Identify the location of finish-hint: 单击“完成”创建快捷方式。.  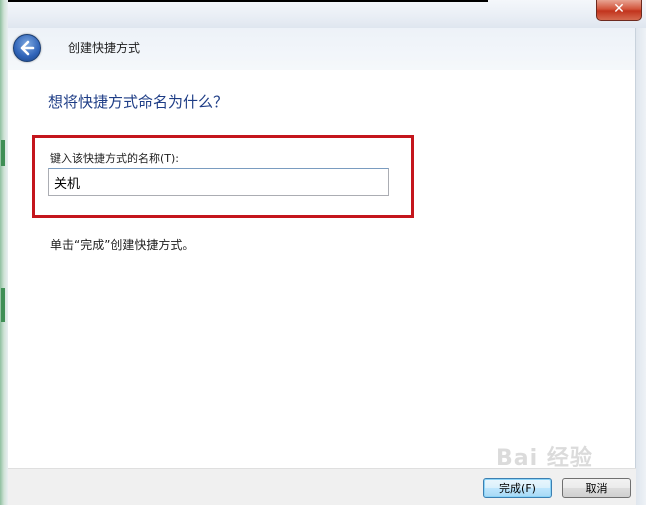
(122, 245).